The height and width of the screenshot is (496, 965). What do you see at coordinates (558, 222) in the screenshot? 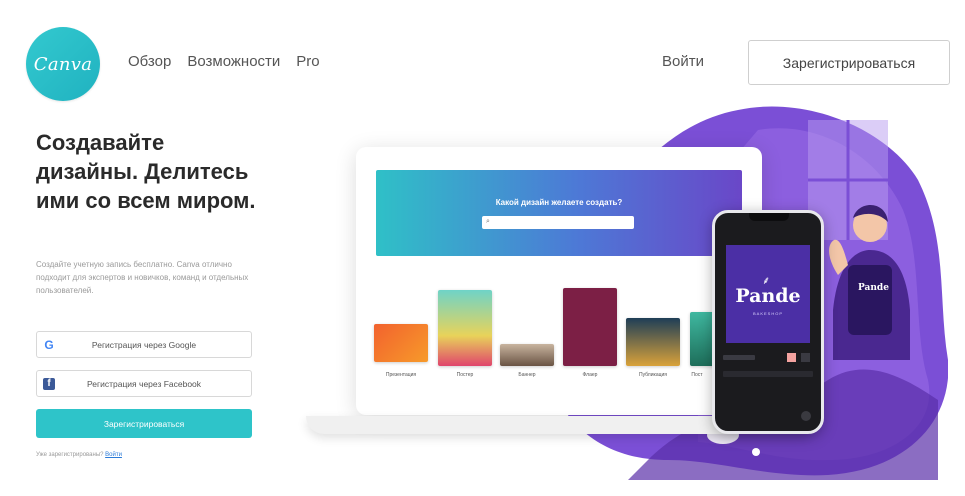
I see `banner-search-input: ⌕` at bounding box center [558, 222].